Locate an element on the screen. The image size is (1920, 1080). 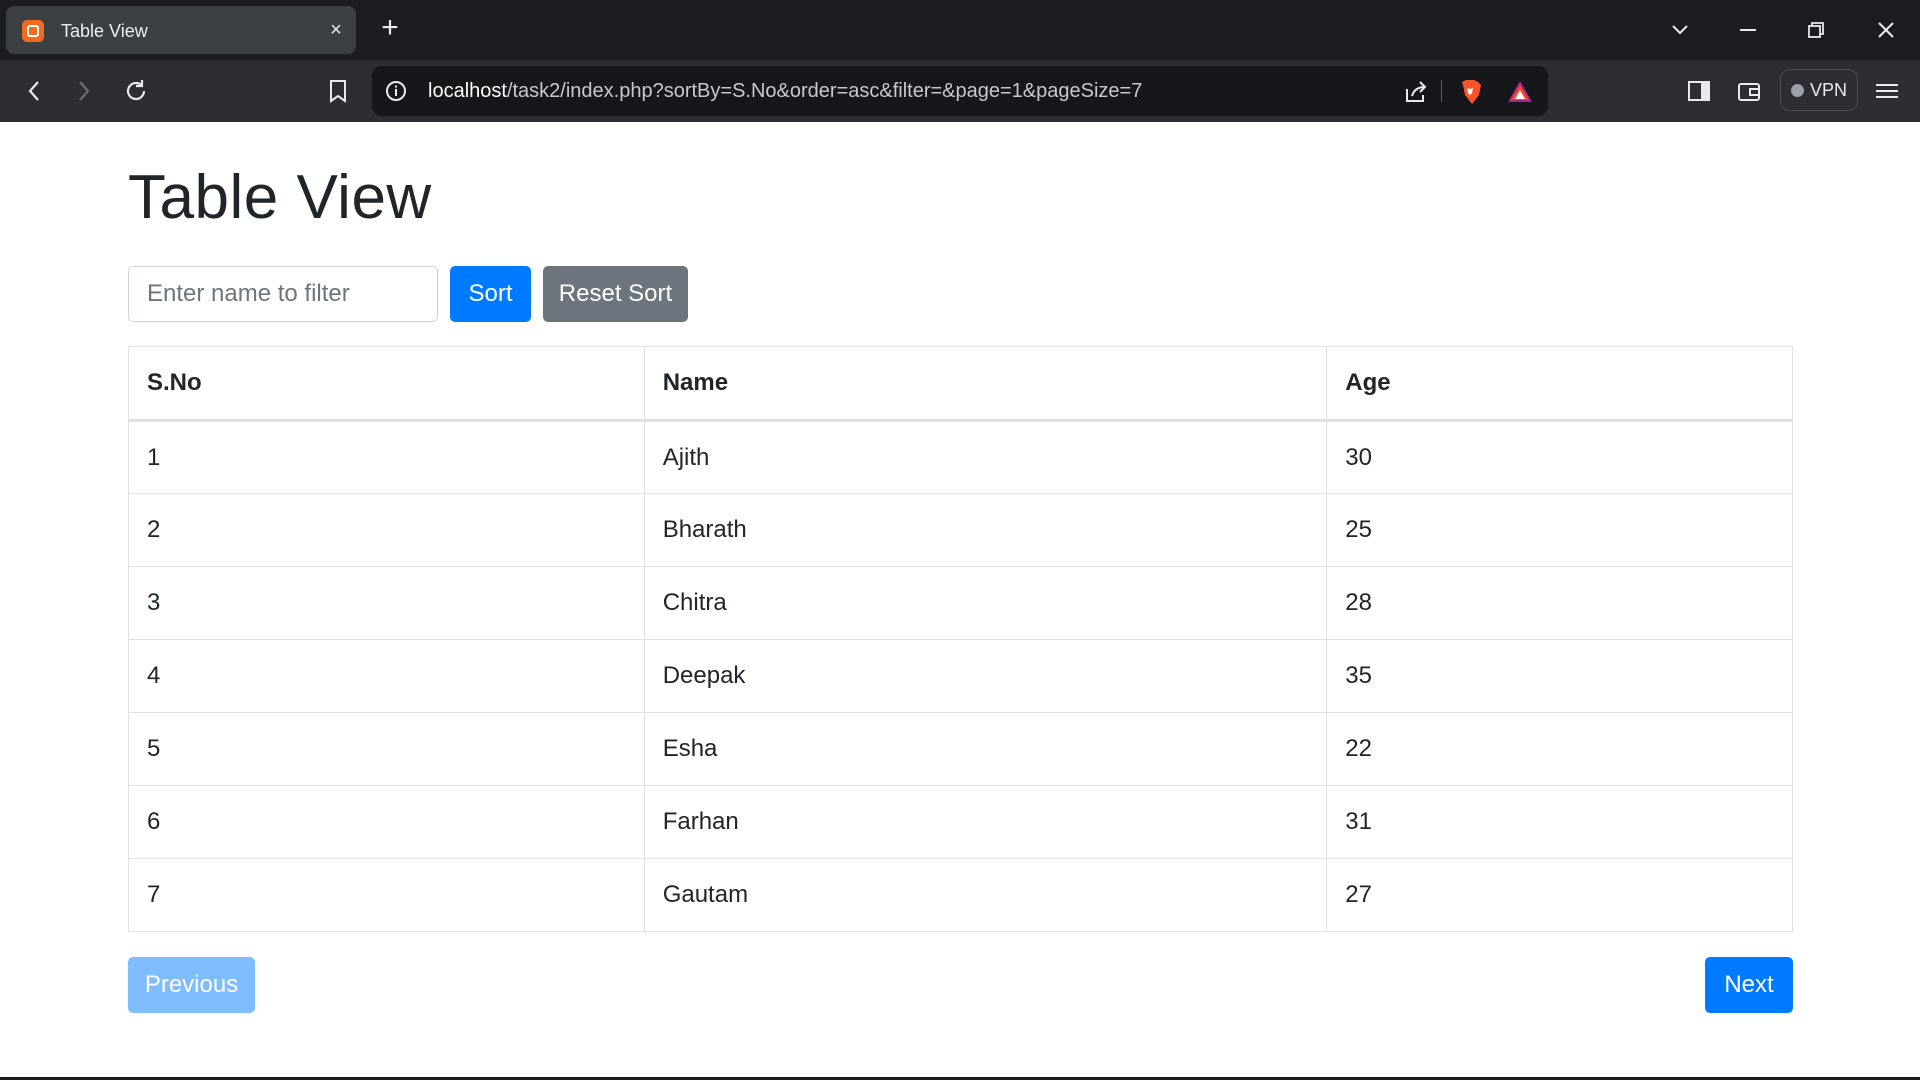
xampp-favicon-icon is located at coordinates (33, 31).